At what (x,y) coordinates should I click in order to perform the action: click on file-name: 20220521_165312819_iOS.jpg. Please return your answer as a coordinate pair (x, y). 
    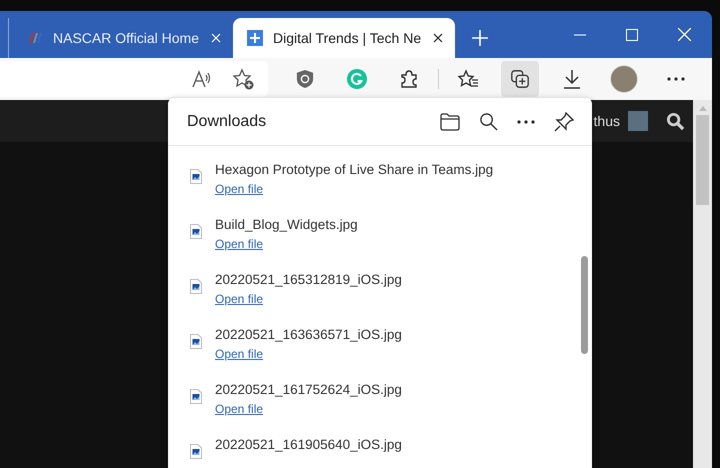
    Looking at the image, I should click on (308, 280).